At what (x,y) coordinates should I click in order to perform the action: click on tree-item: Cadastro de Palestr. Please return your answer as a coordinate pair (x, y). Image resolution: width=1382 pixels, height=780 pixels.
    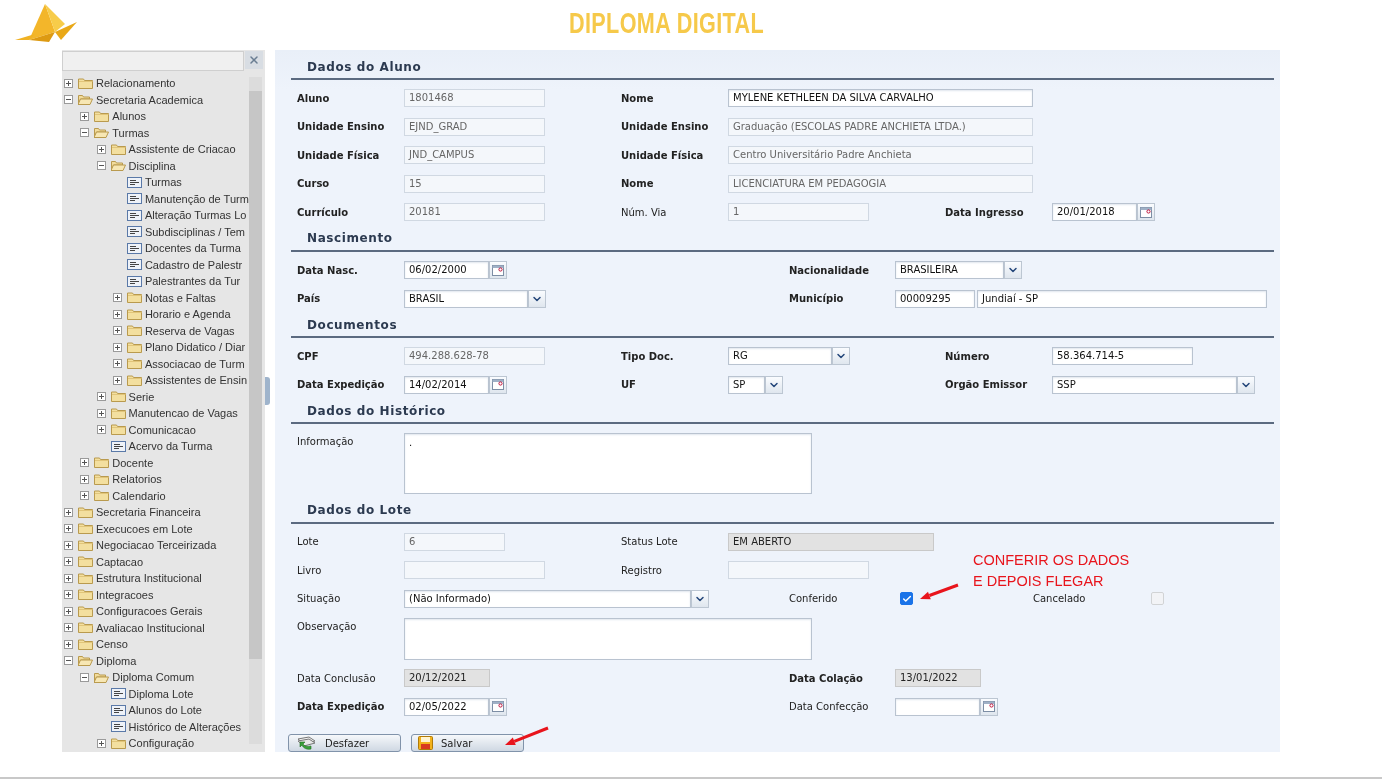
    Looking at the image, I should click on (193, 264).